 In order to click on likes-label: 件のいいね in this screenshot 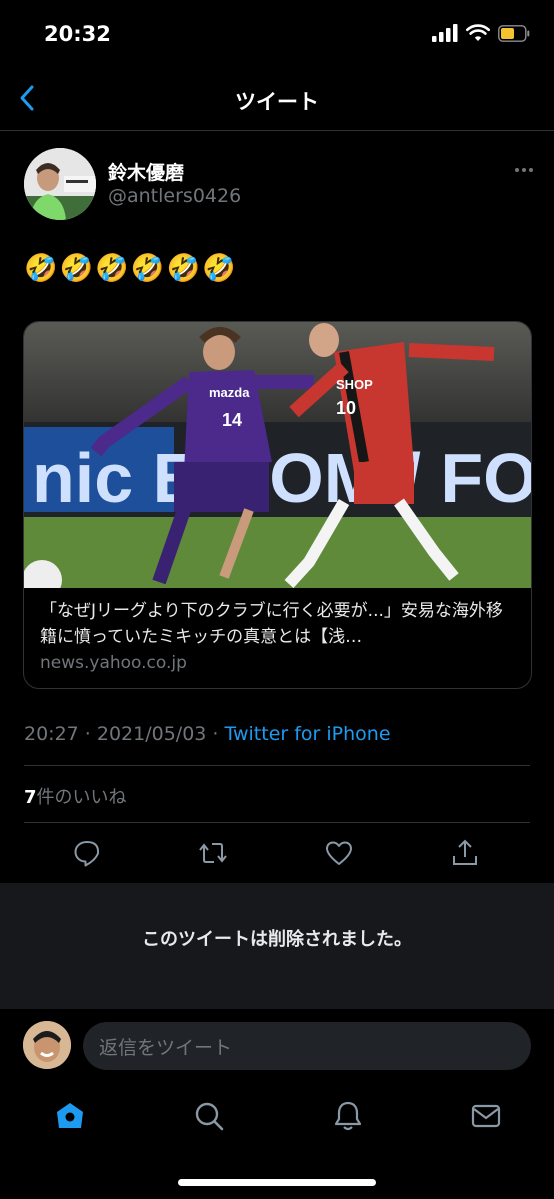, I will do `click(81, 797)`.